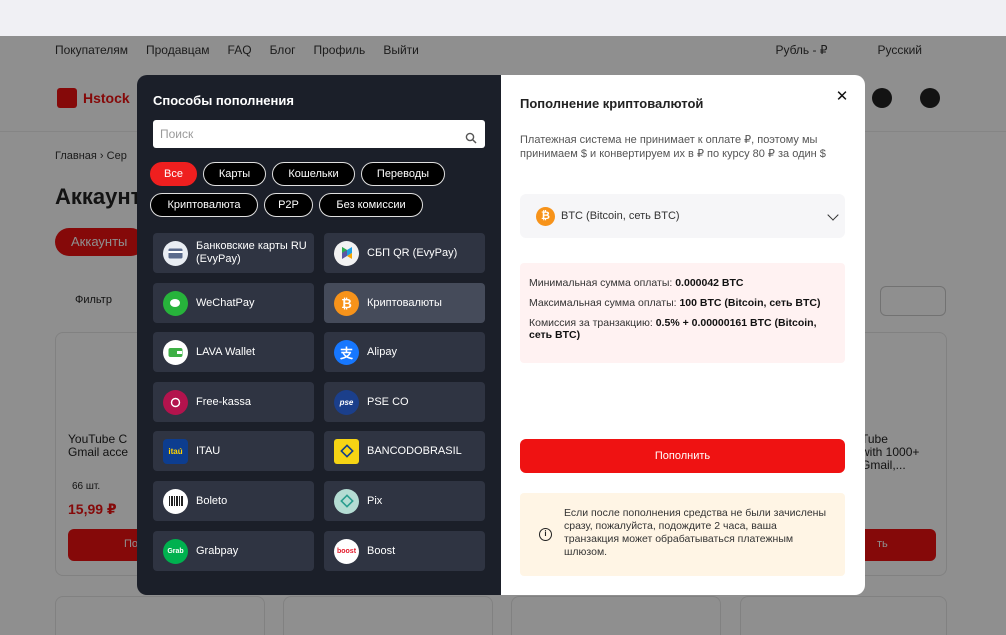 The image size is (1006, 635). I want to click on method-grabpay: Grab Grabpay, so click(233, 551).